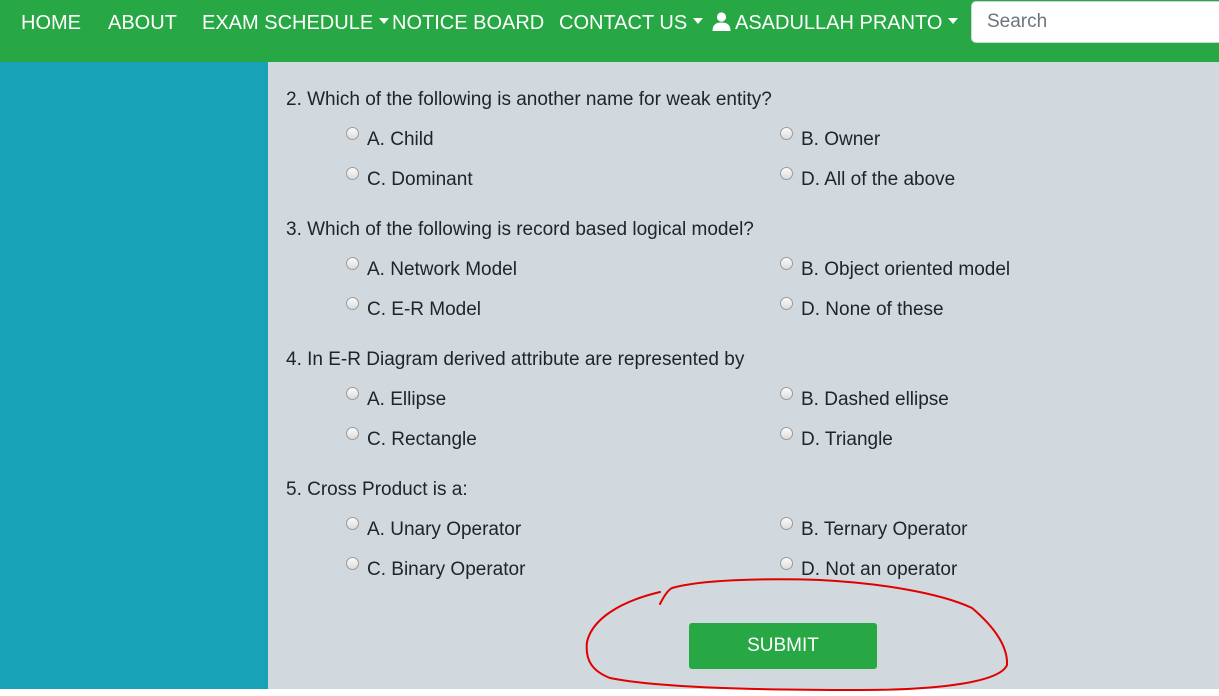  Describe the element at coordinates (396, 399) in the screenshot. I see `question-4-option-a: A. Ellipse` at that location.